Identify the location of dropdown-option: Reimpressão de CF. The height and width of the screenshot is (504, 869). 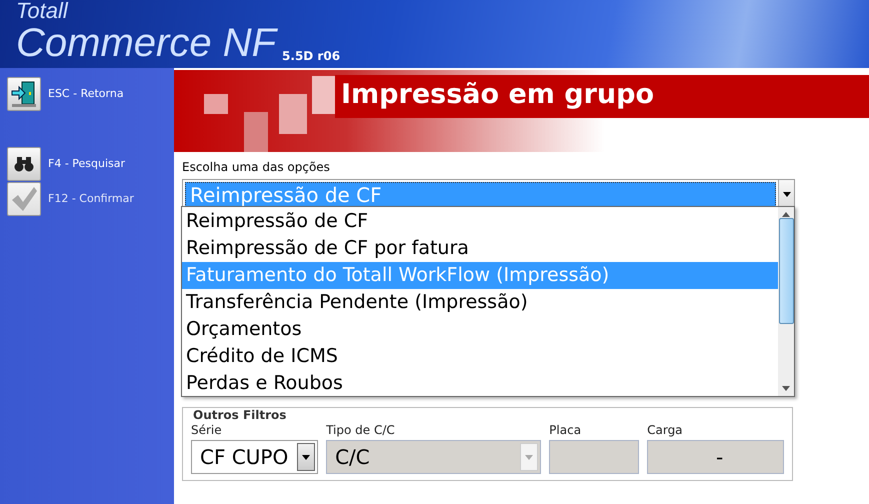
(480, 221).